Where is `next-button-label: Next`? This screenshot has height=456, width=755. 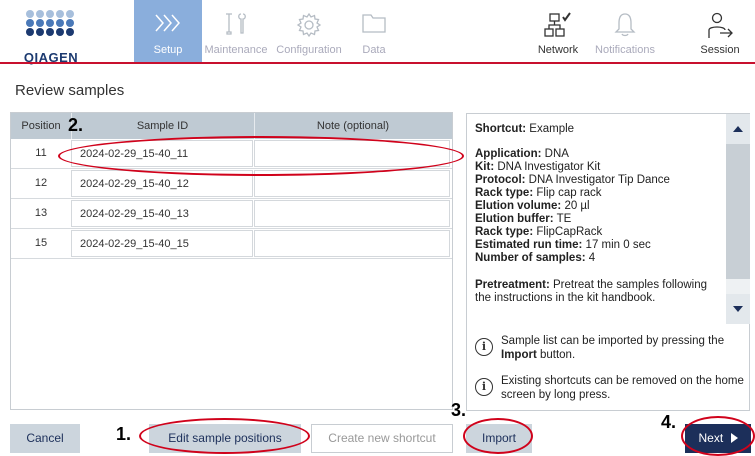 next-button-label: Next is located at coordinates (711, 438).